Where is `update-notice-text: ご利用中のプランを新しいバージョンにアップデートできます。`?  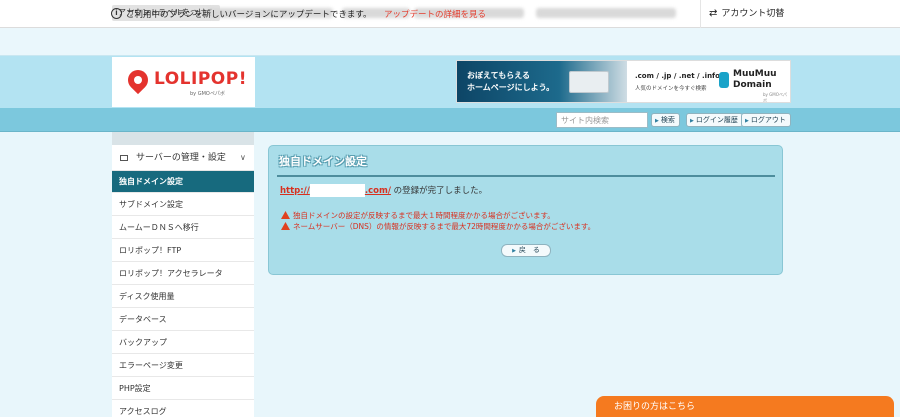
update-notice-text: ご利用中のプランを新しいバージョンにアップデートできます。 is located at coordinates (249, 15).